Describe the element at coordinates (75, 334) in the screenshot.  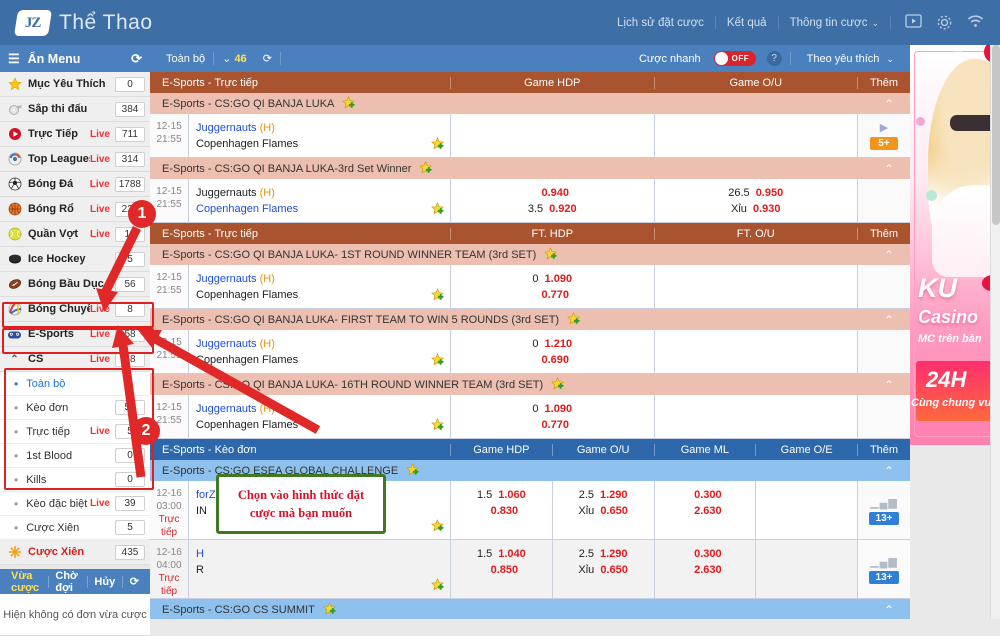
I see `sidebar-item-e-sports: E-Sports Live 58` at that location.